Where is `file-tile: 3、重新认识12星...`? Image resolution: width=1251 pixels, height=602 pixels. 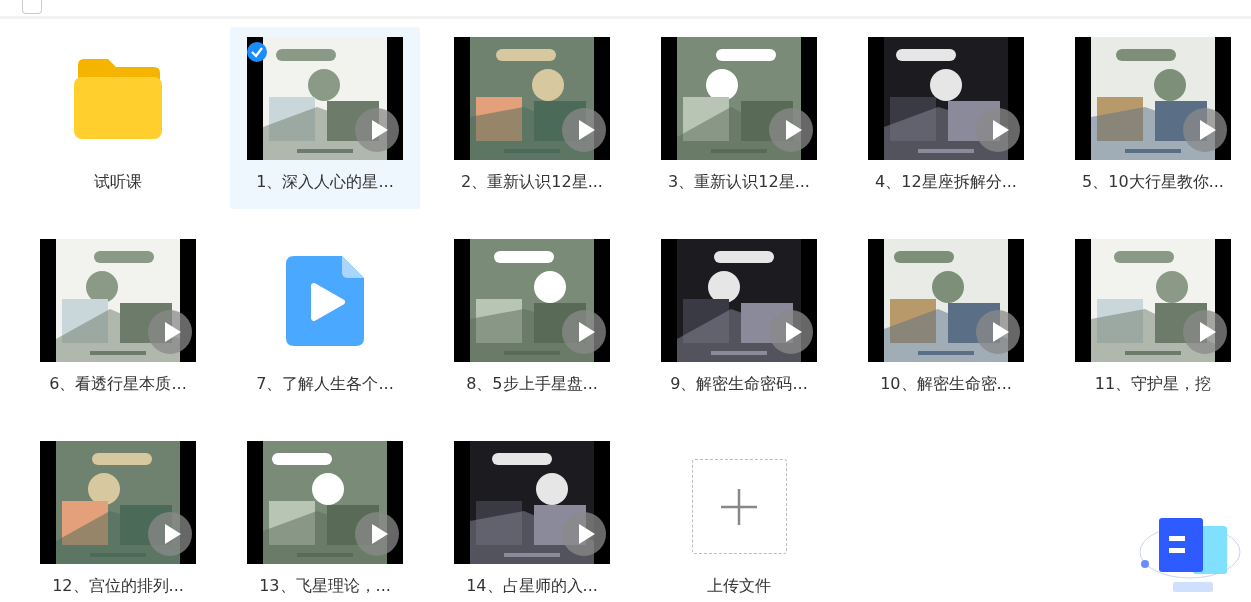 file-tile: 3、重新认识12星... is located at coordinates (739, 118).